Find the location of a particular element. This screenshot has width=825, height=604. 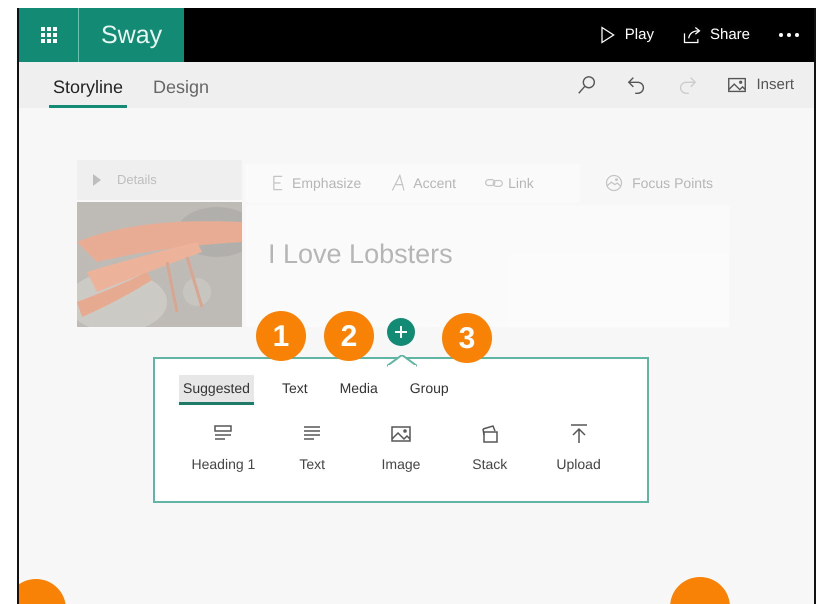

app-name: Sway is located at coordinates (131, 35).